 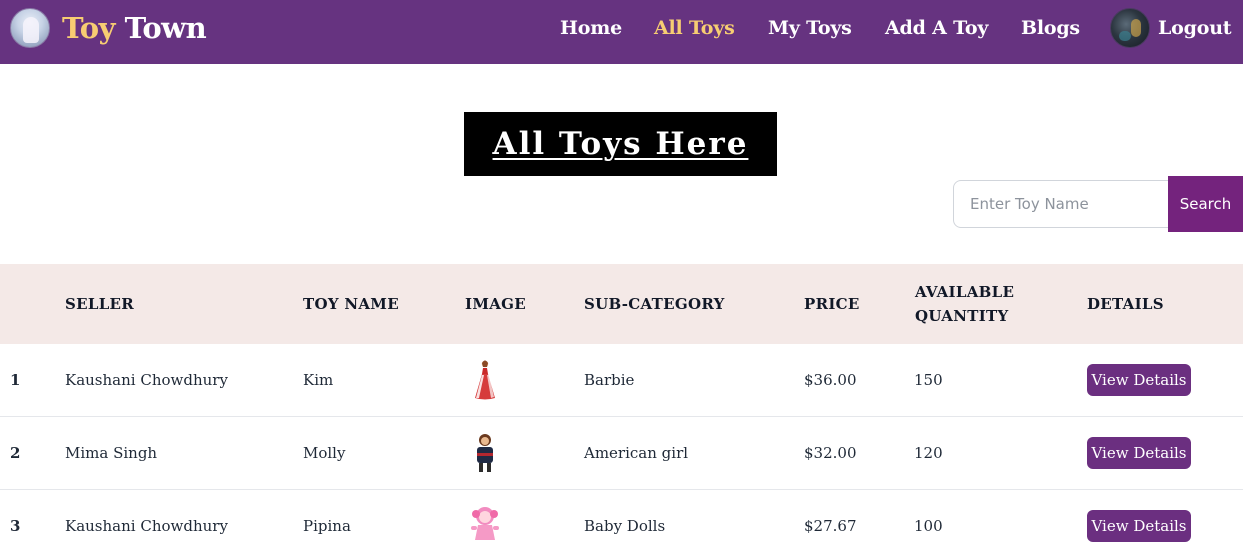 What do you see at coordinates (985, 304) in the screenshot?
I see `column-header-available-quantity: AVAILABLE QUANTITY` at bounding box center [985, 304].